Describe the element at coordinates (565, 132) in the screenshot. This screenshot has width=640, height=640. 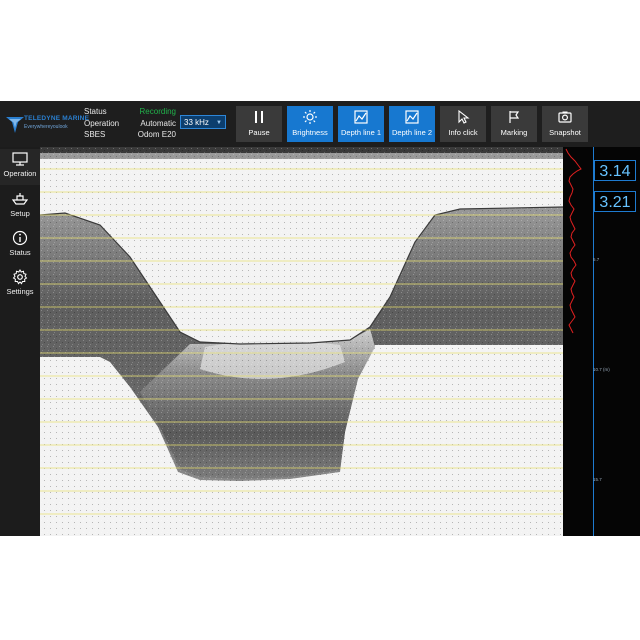
I see `snapshot-label: Snapshot` at that location.